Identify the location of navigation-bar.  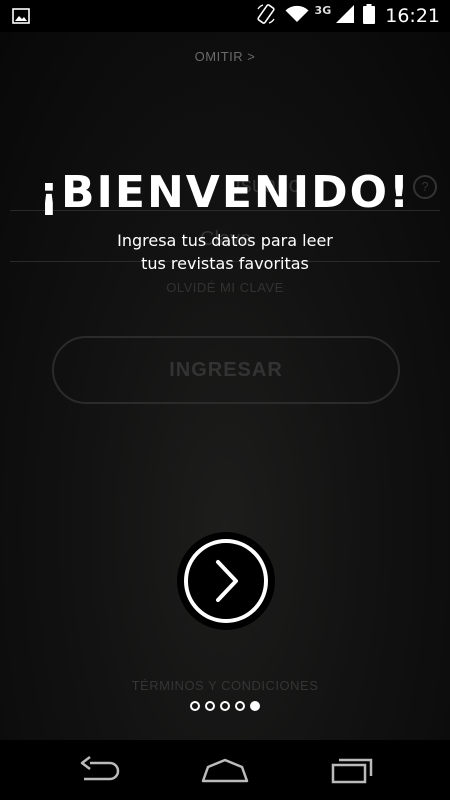
(225, 770).